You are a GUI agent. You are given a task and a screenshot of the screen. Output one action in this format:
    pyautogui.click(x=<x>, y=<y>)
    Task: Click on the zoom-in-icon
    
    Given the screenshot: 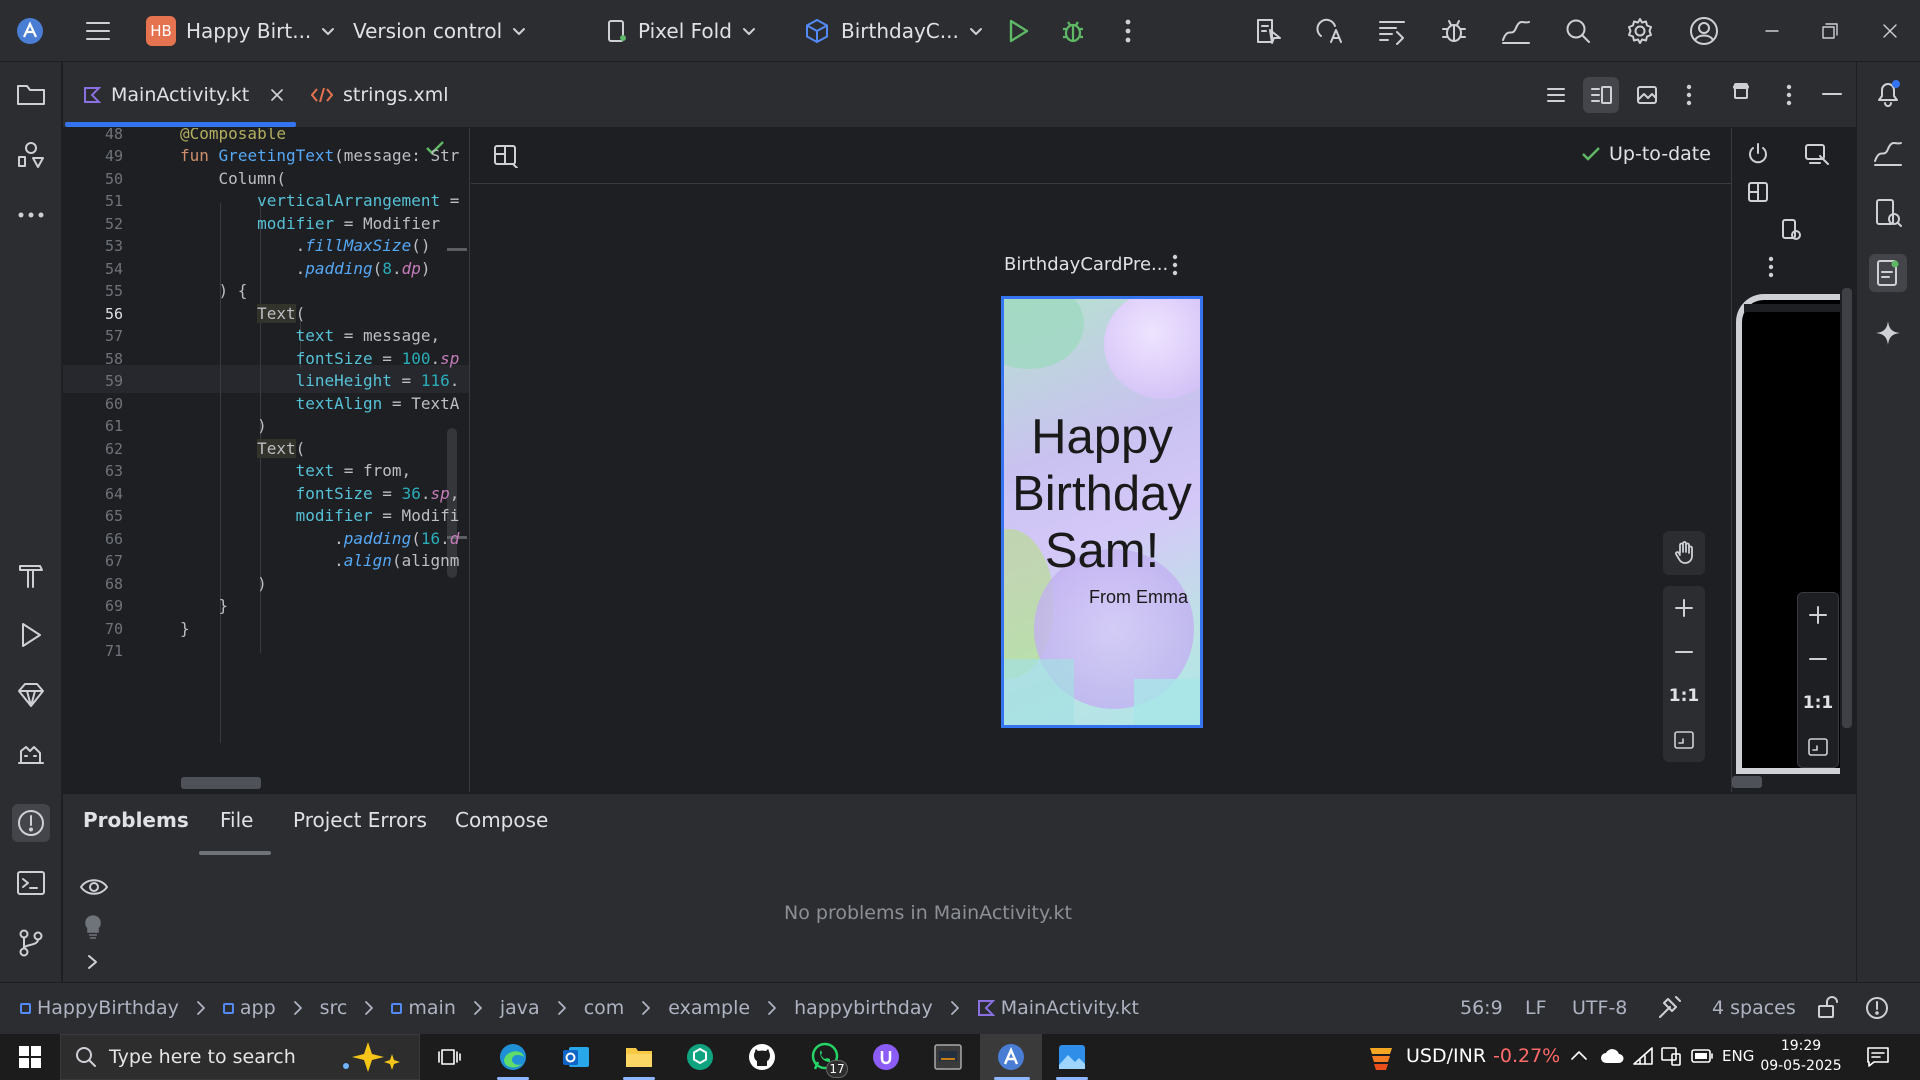 What is the action you would take?
    pyautogui.click(x=1684, y=608)
    